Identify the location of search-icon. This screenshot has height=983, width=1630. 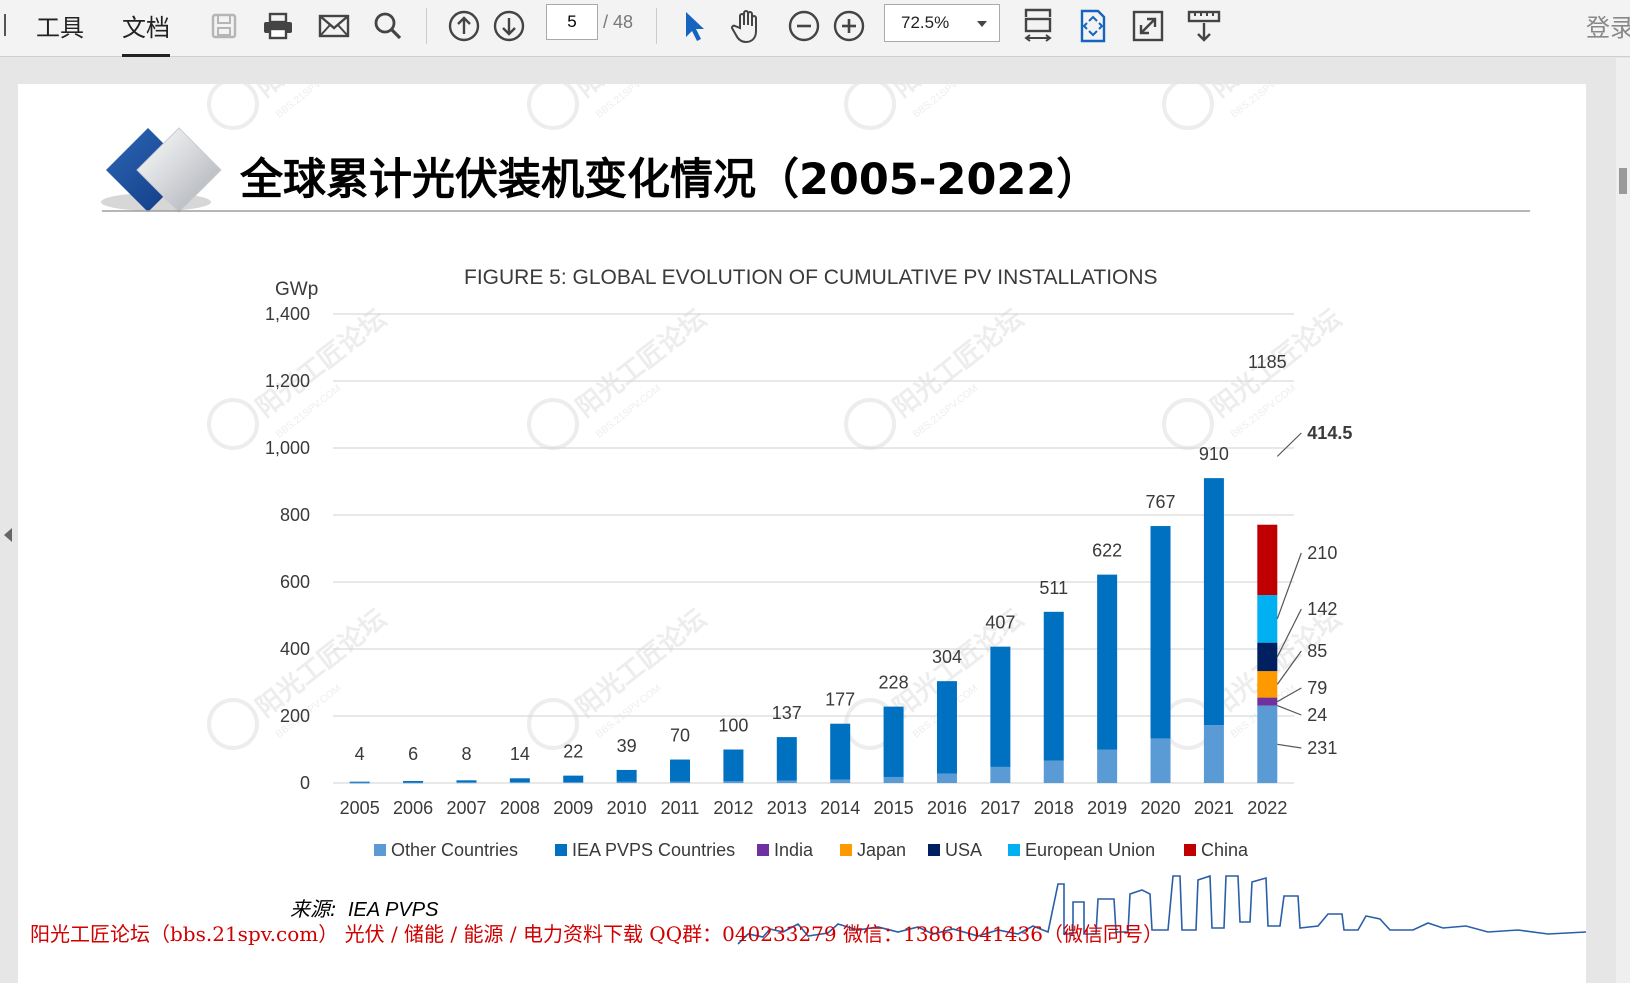
(388, 26).